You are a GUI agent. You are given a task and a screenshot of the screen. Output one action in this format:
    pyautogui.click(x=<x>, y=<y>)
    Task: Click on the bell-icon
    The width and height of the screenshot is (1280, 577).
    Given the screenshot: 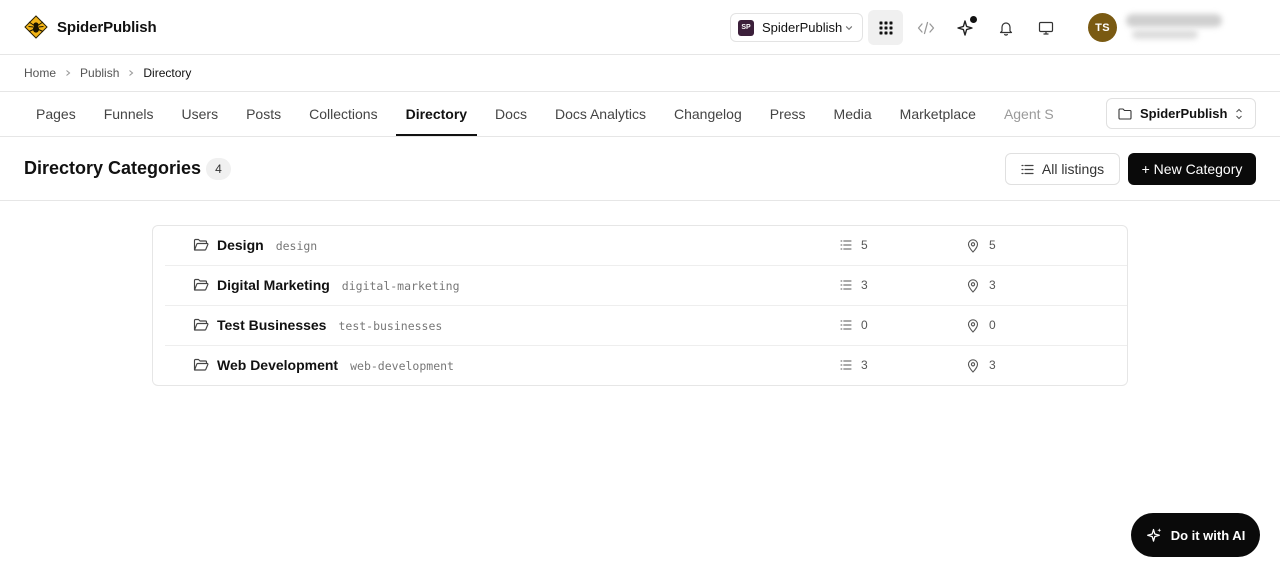 What is the action you would take?
    pyautogui.click(x=1006, y=28)
    